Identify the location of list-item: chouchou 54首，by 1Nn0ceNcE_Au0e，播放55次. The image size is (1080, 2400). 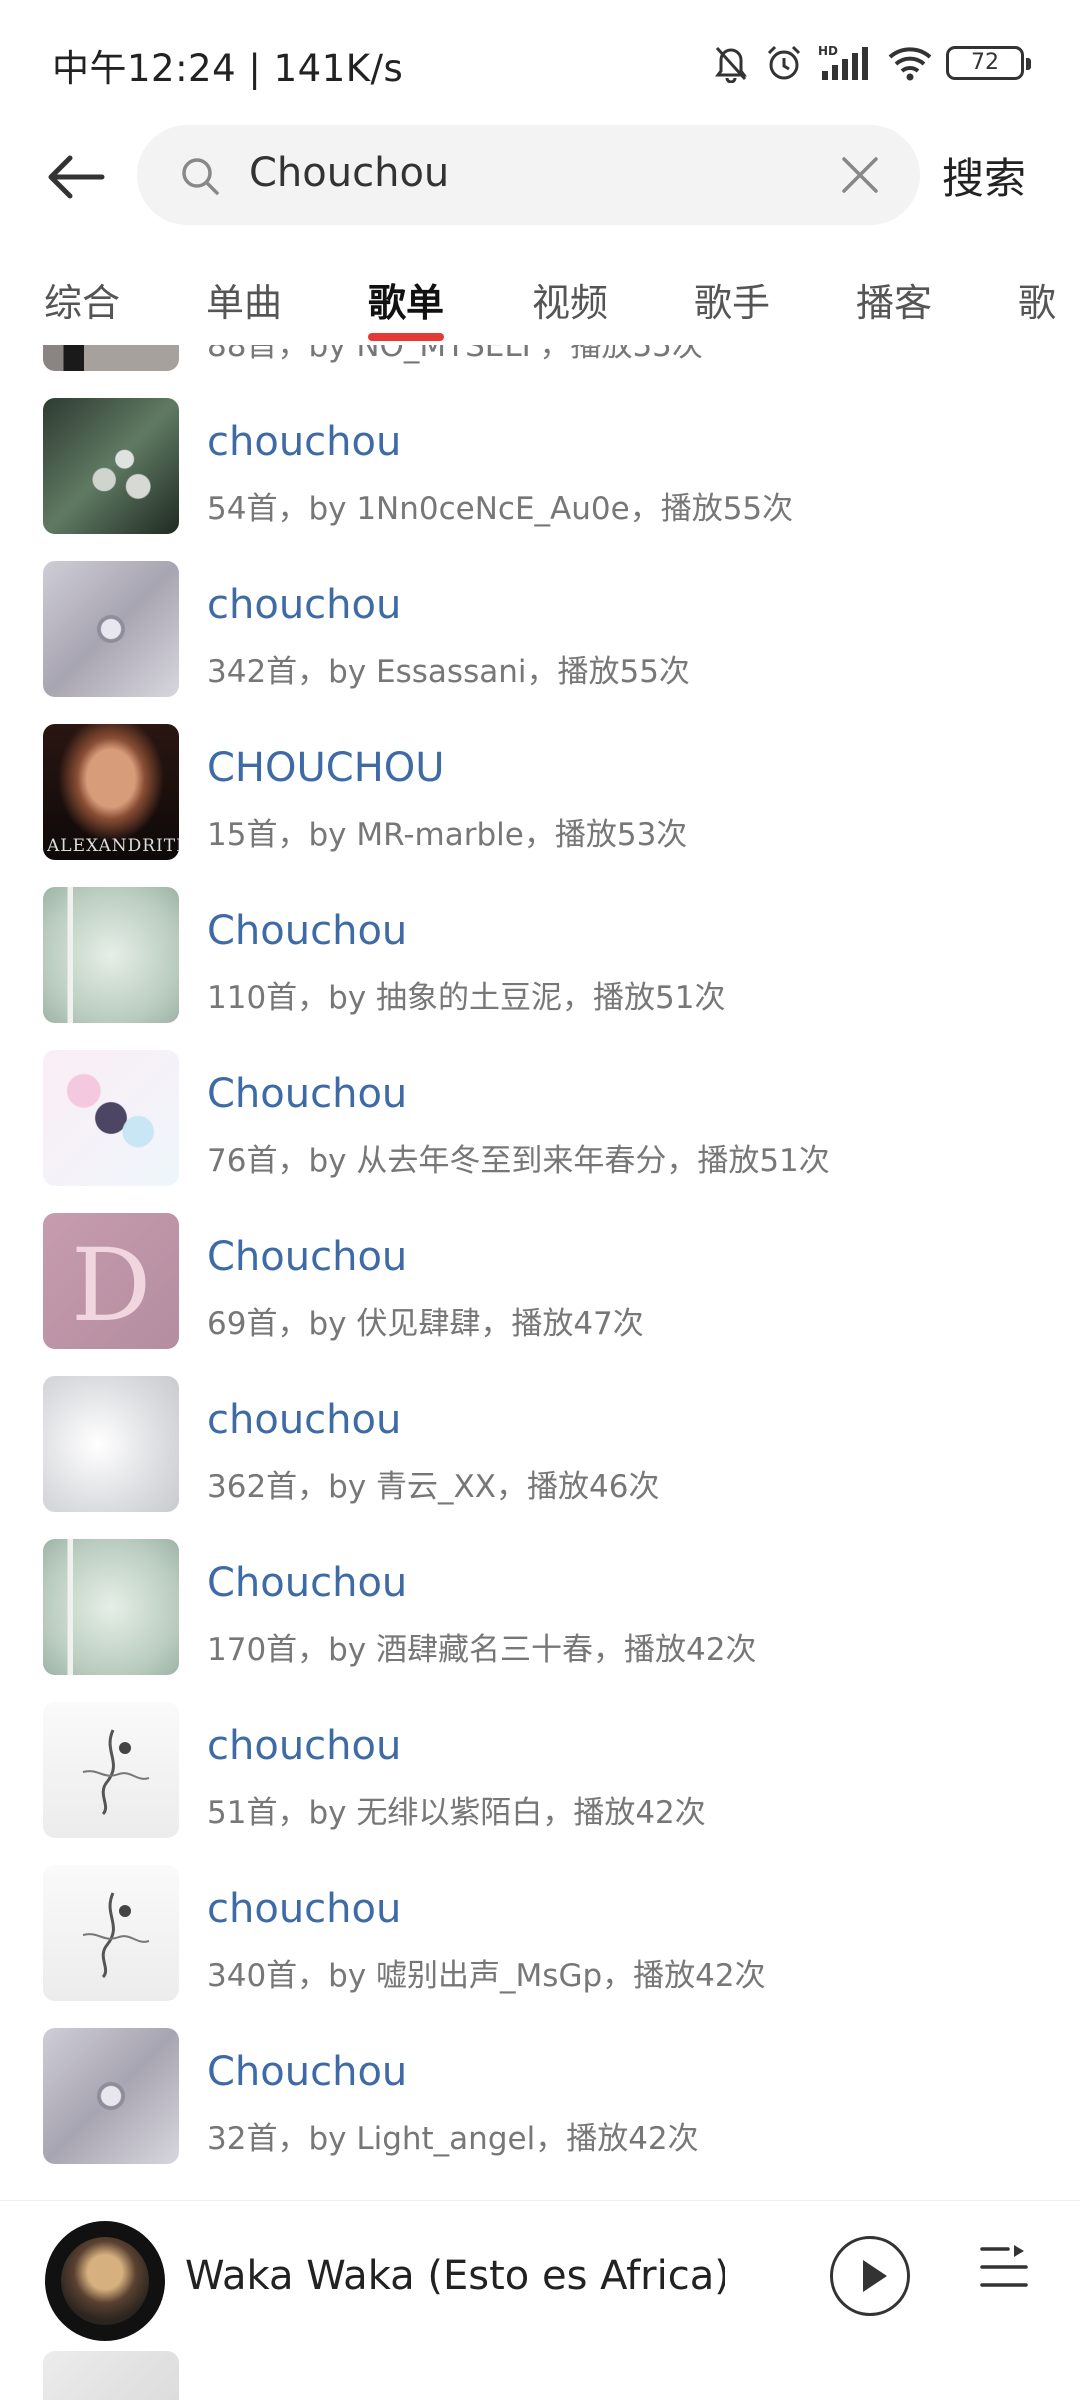
(540, 464).